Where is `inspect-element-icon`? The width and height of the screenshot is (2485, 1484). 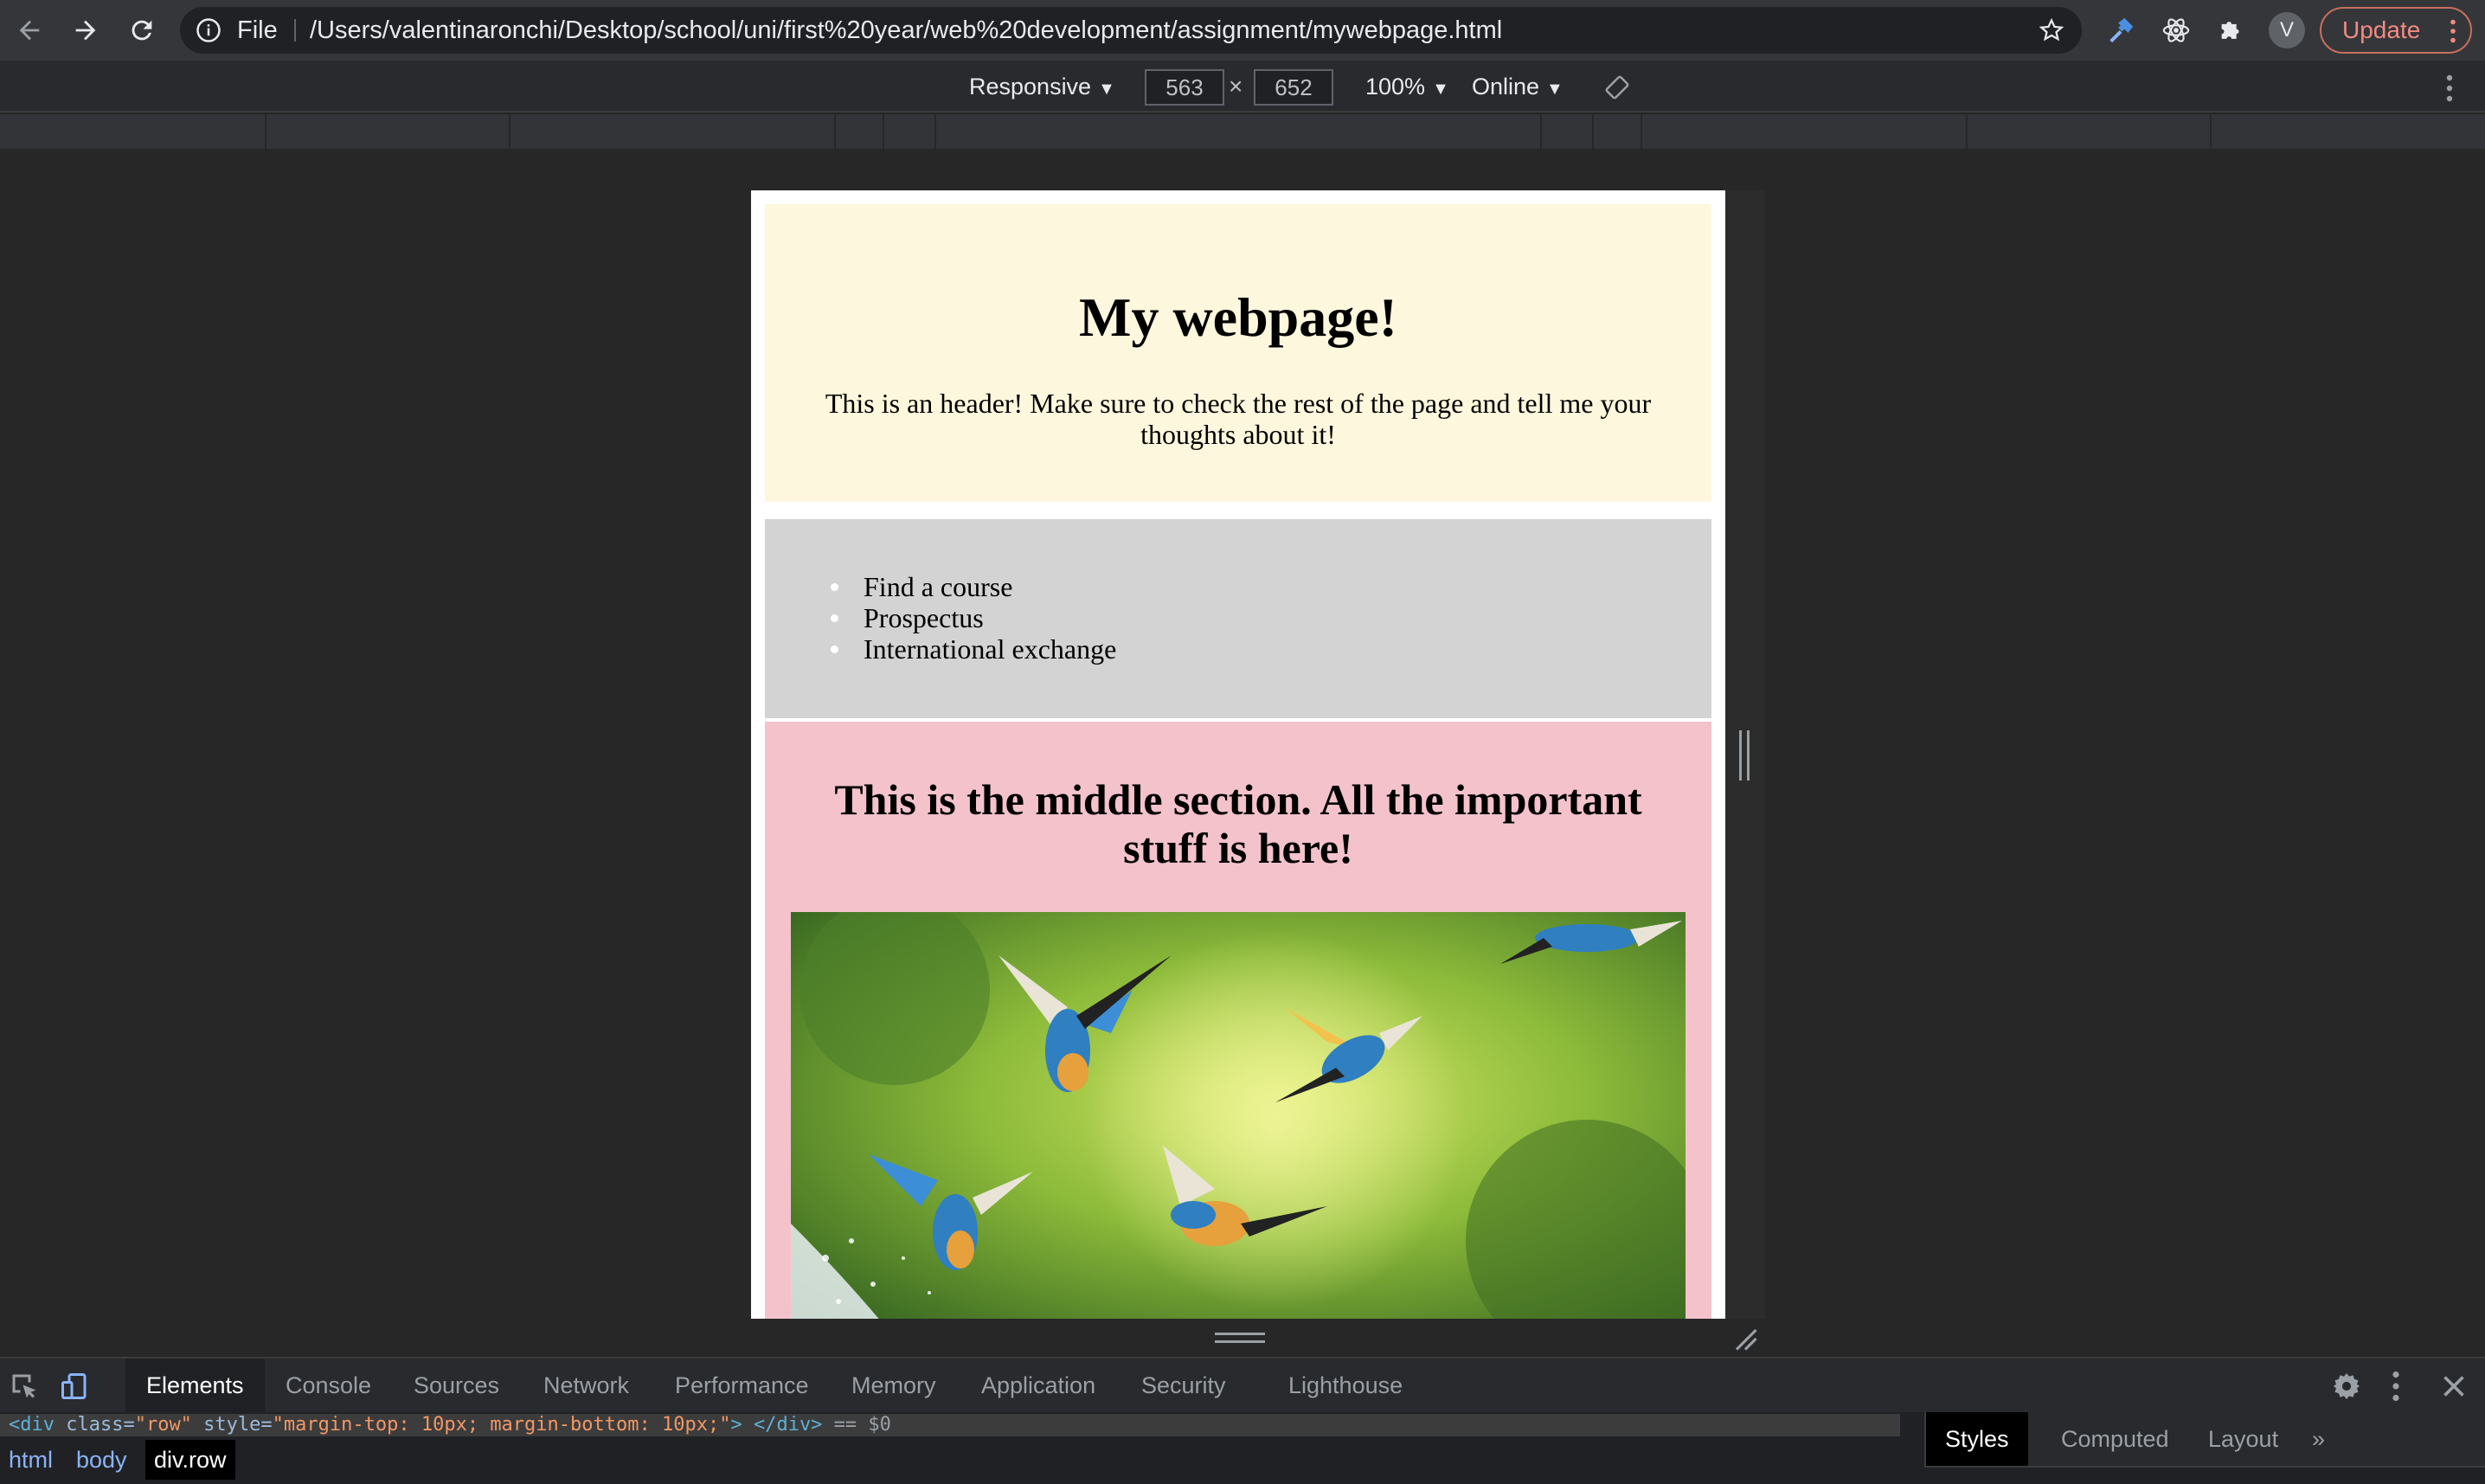 inspect-element-icon is located at coordinates (25, 1387).